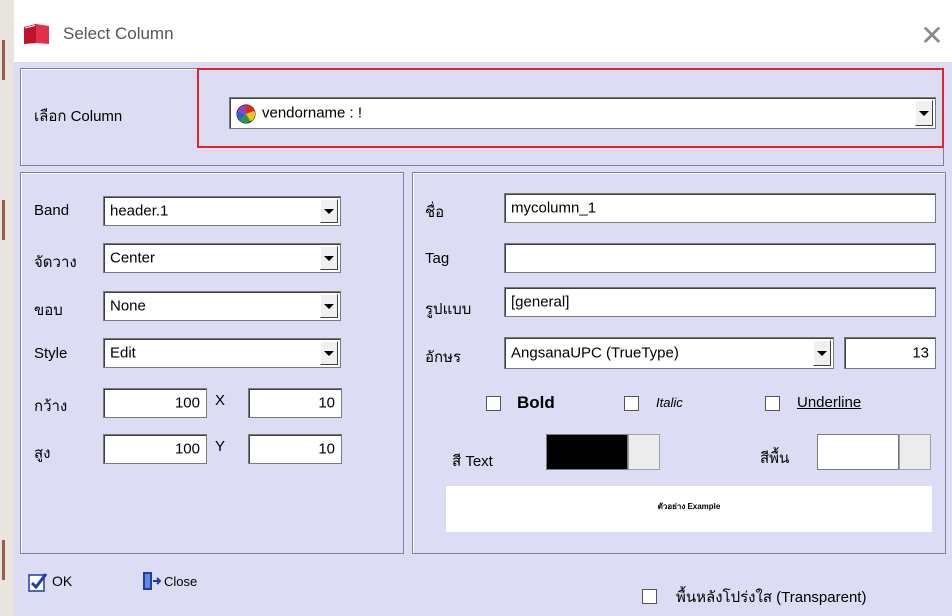 This screenshot has height=616, width=952. I want to click on font-size-input: 13, so click(890, 353).